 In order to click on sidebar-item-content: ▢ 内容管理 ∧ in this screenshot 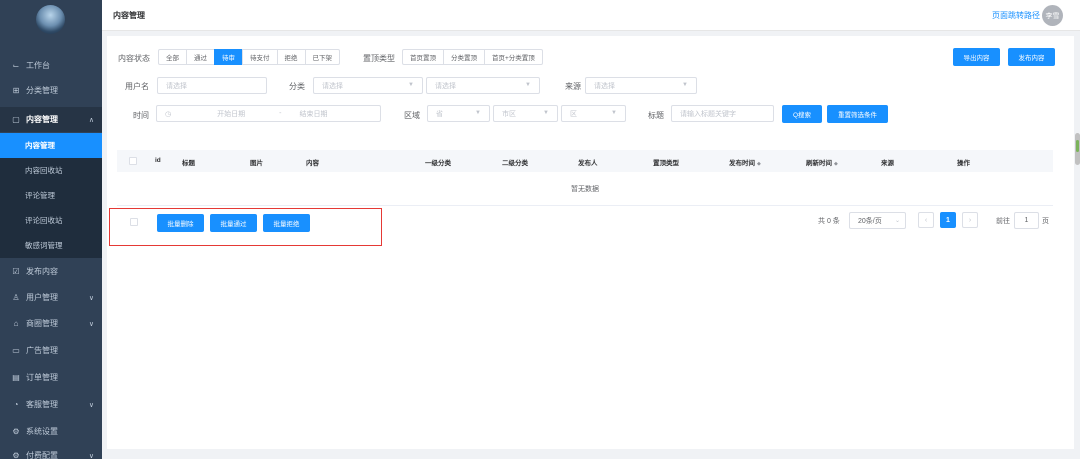, I will do `click(51, 119)`.